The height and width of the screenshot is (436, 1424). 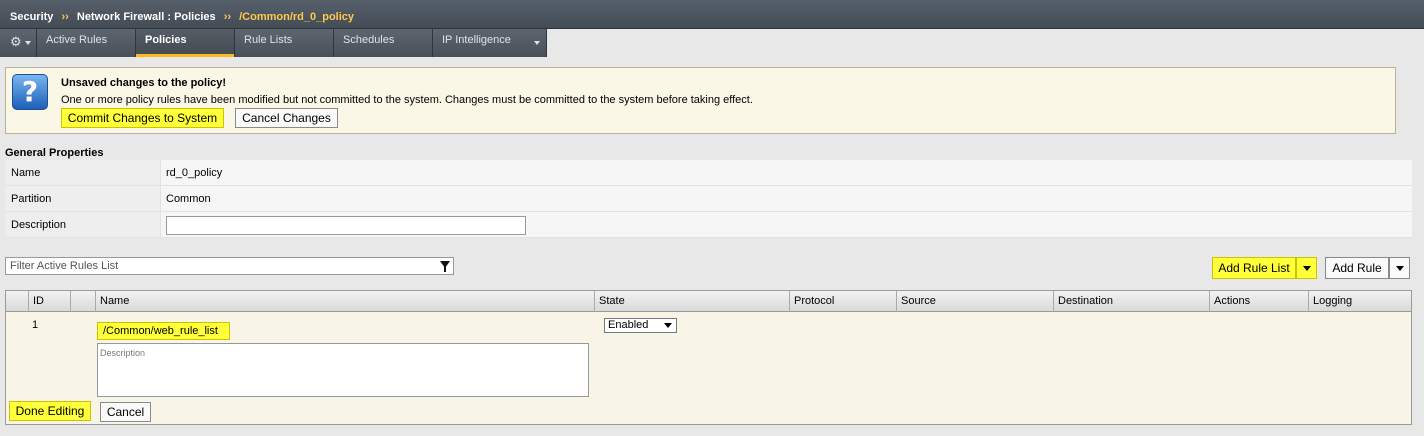 I want to click on description-cell, so click(x=786, y=224).